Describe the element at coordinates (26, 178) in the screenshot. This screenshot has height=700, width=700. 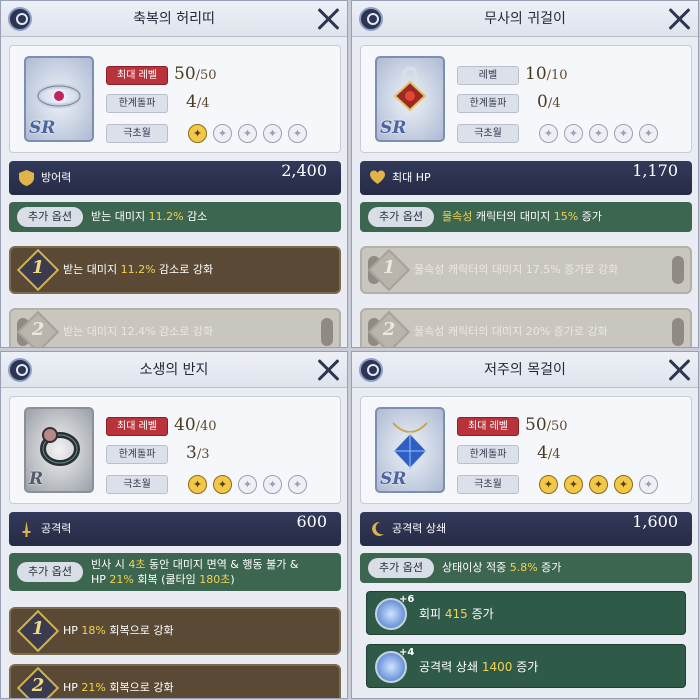
I see `shield-icon` at that location.